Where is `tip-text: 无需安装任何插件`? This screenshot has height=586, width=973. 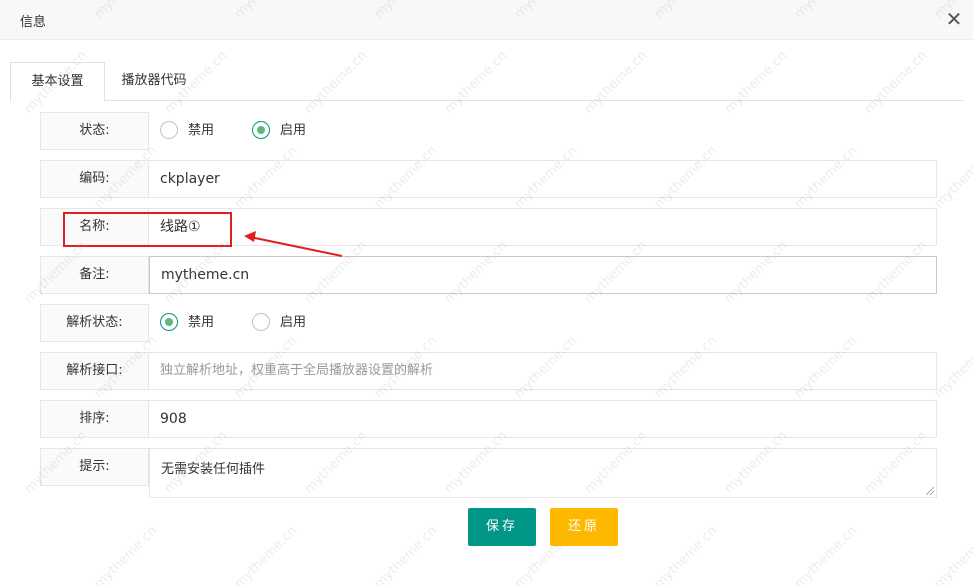
tip-text: 无需安装任何插件 is located at coordinates (213, 469).